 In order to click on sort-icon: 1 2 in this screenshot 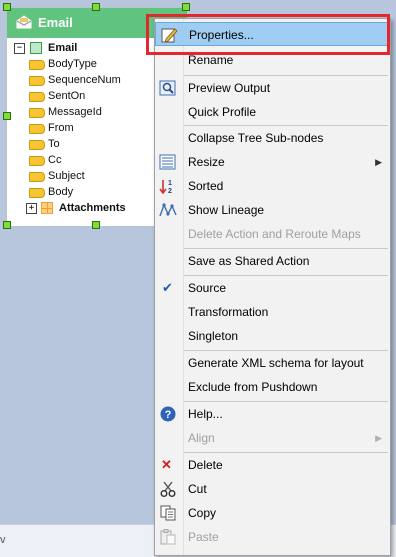, I will do `click(165, 187)`.